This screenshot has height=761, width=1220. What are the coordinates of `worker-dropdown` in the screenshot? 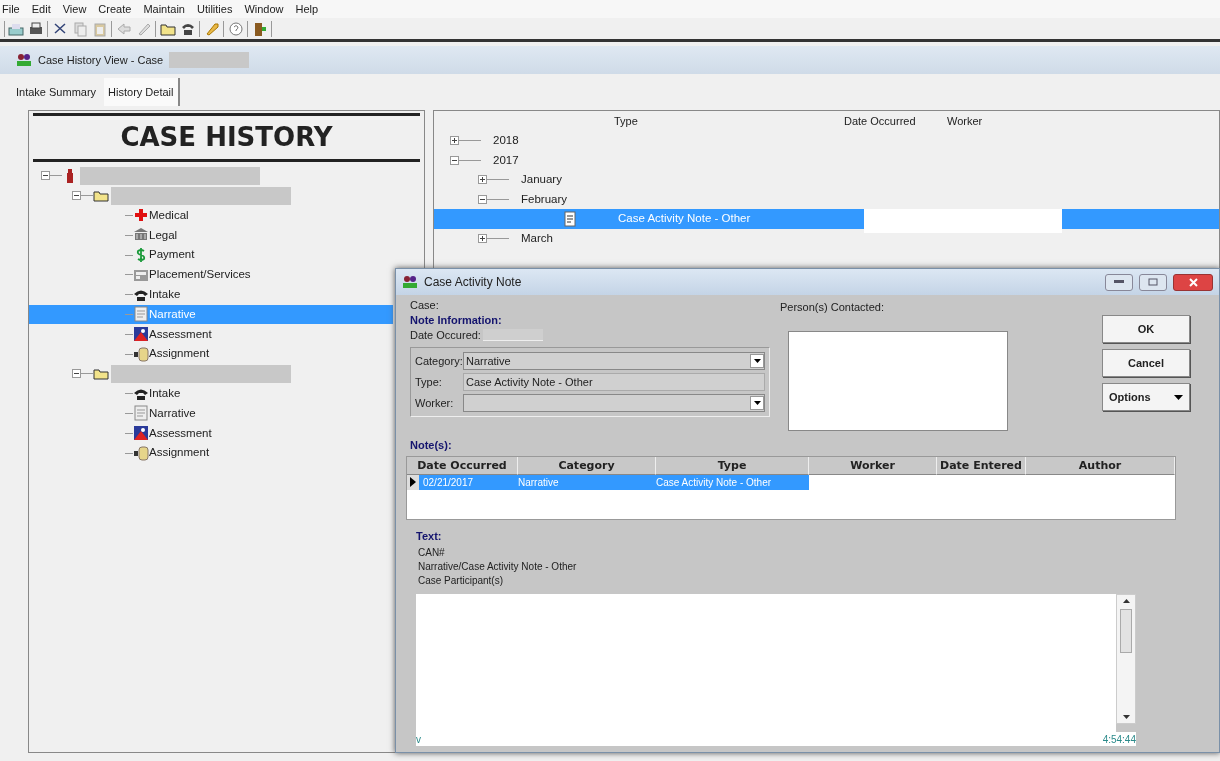 It's located at (614, 403).